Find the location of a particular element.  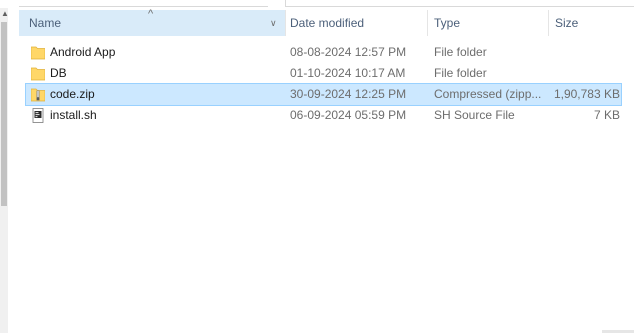

file-name: install.sh is located at coordinates (73, 115).